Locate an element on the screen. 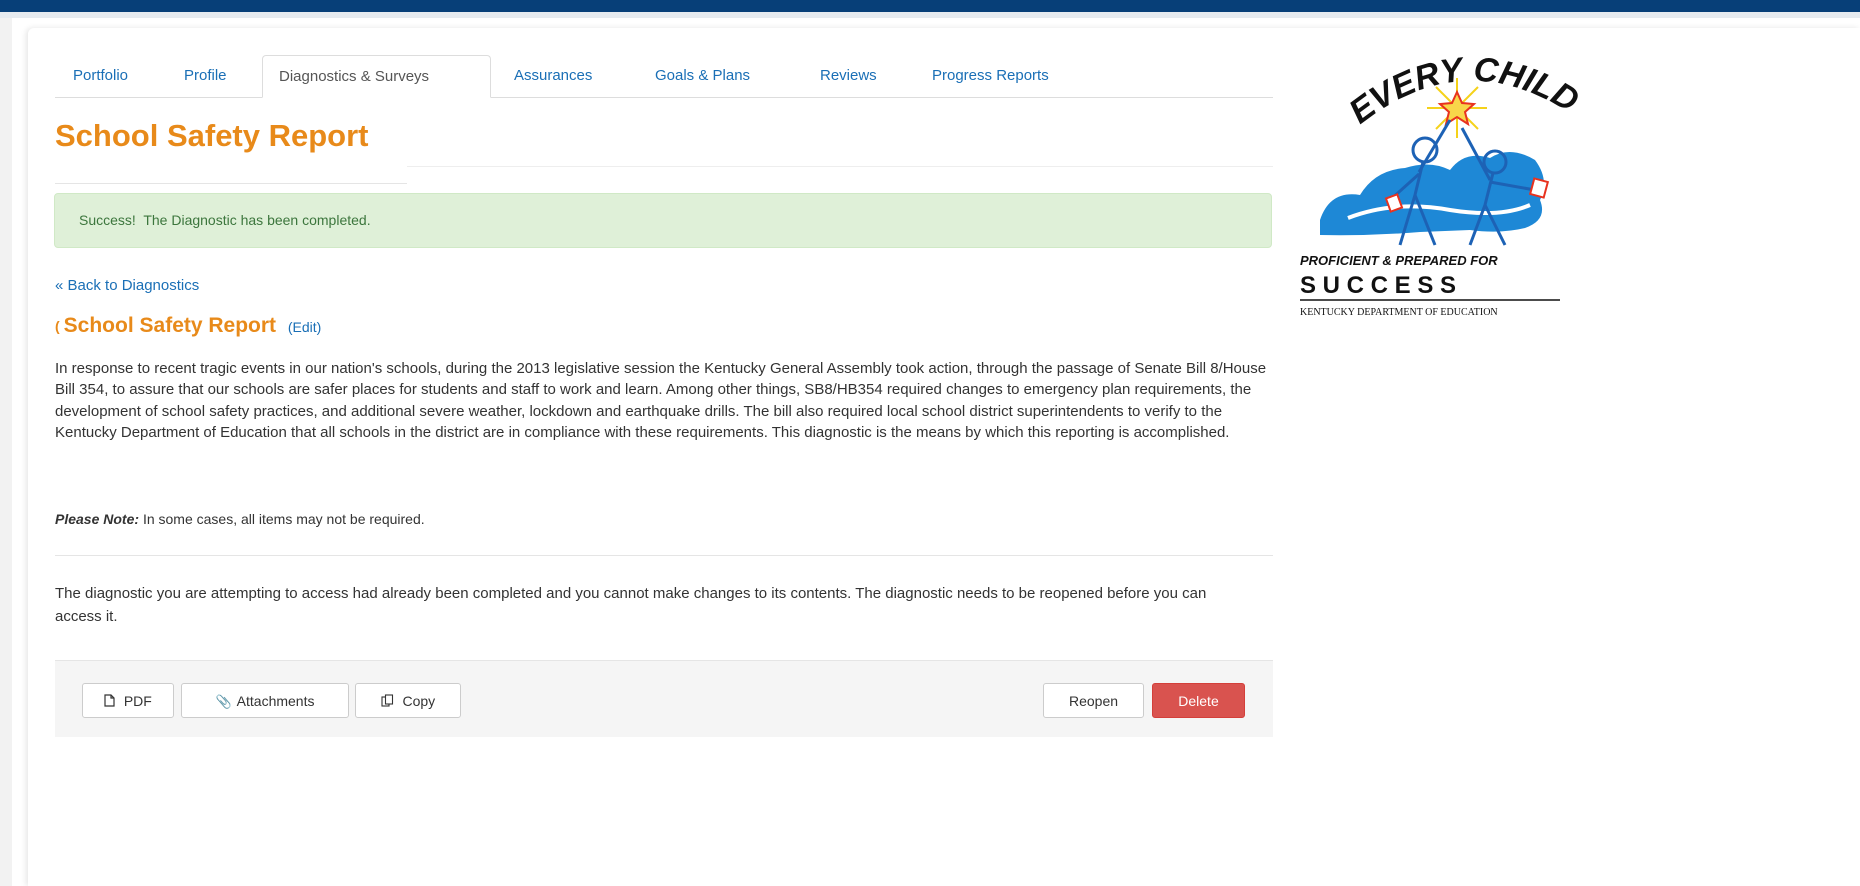 This screenshot has width=1860, height=886. page-title: School Safety Report is located at coordinates (212, 135).